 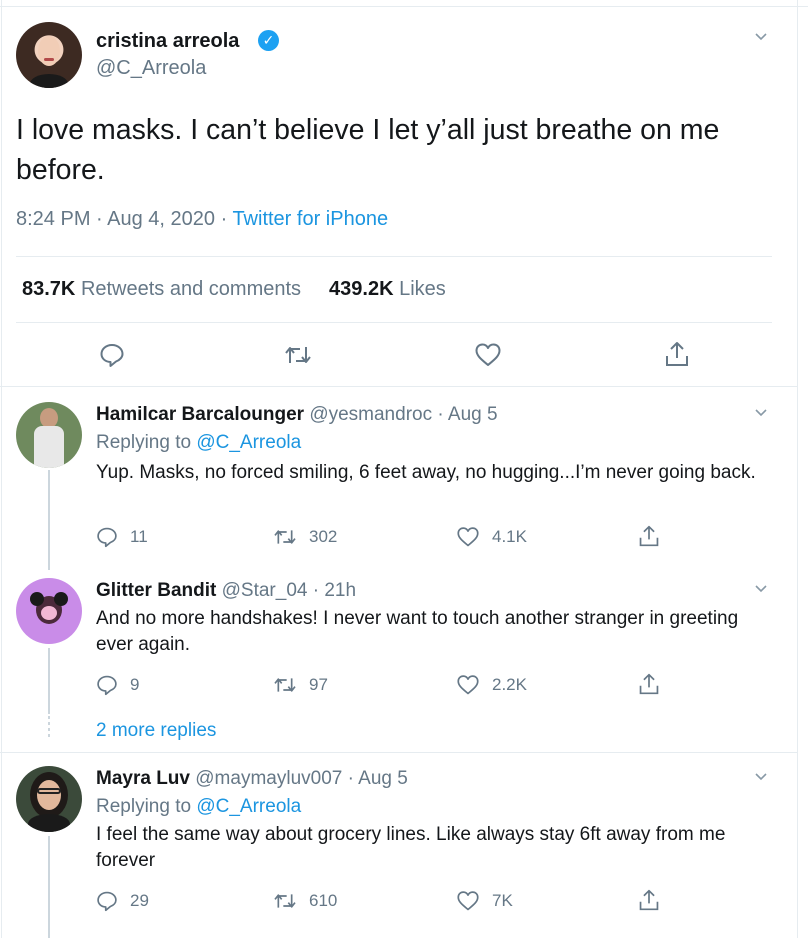 I want to click on reply-button: 9, so click(x=117, y=685).